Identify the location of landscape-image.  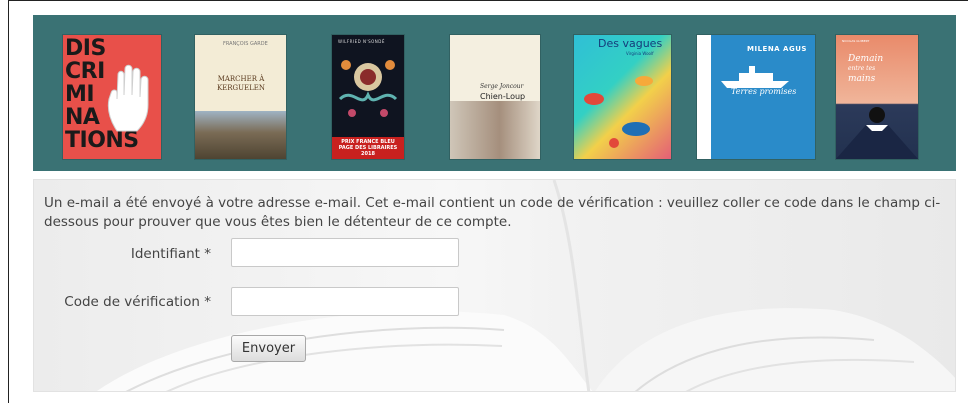
(240, 135).